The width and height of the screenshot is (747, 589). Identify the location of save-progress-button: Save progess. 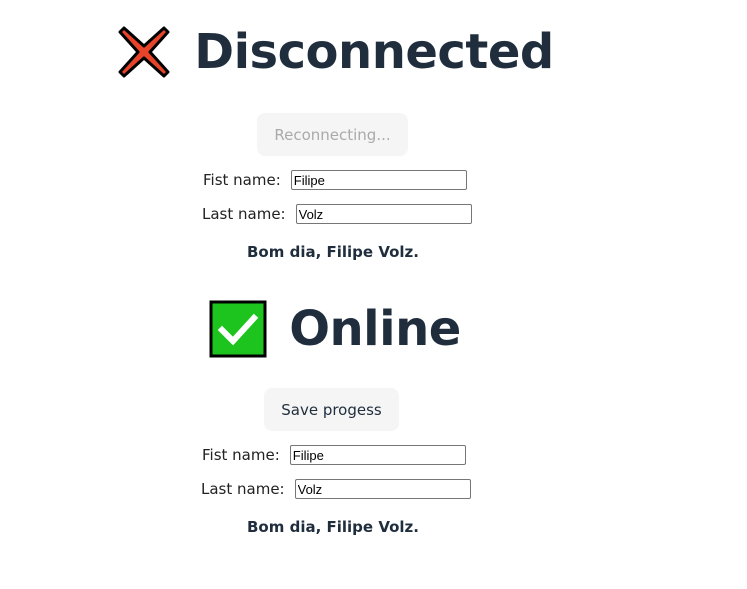
(331, 409).